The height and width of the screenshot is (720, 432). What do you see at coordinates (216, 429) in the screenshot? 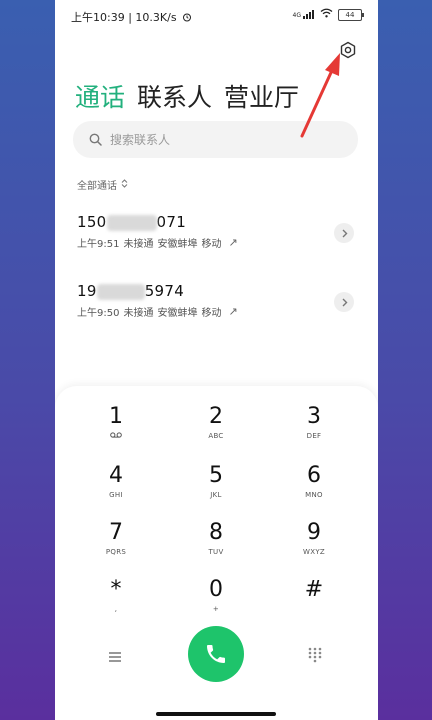
I see `key-2: 2 ABC` at bounding box center [216, 429].